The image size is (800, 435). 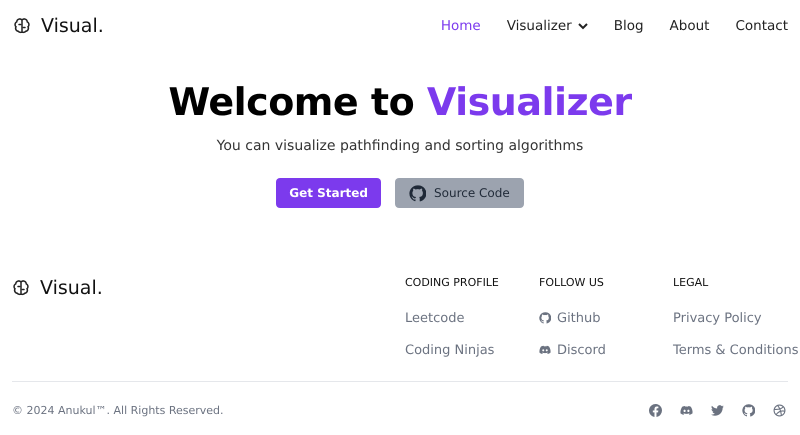 What do you see at coordinates (735, 318) in the screenshot?
I see `footer-link: Privacy Policy` at bounding box center [735, 318].